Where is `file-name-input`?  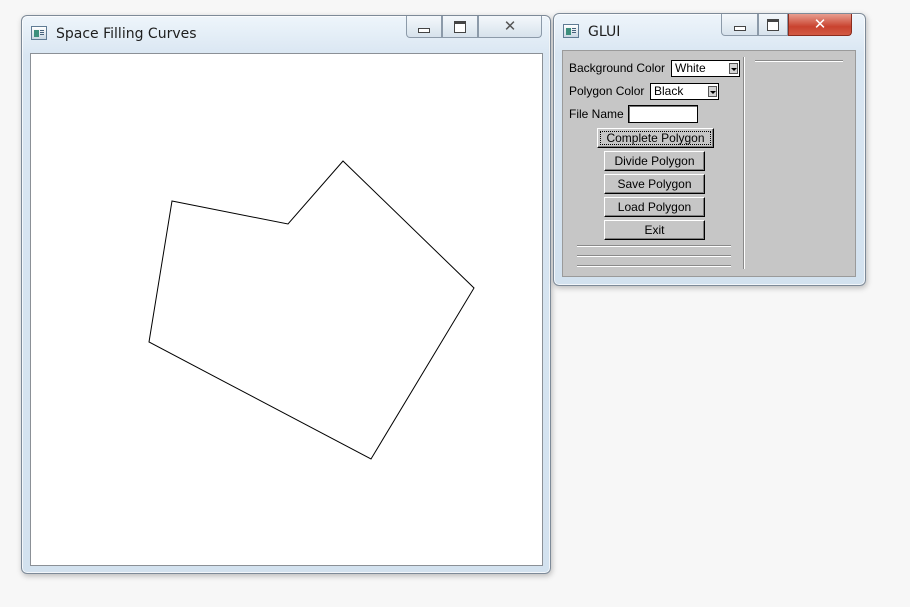 file-name-input is located at coordinates (663, 114).